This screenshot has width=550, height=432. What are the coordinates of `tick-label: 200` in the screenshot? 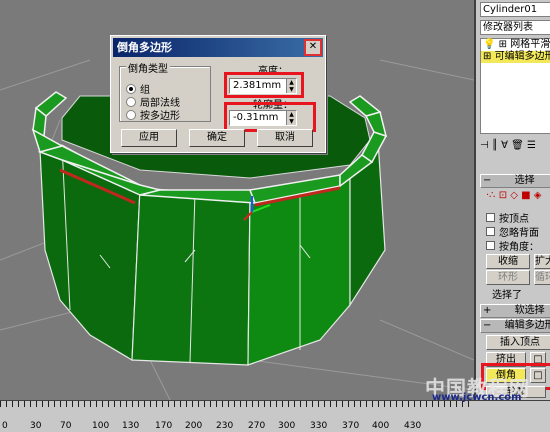 It's located at (194, 426).